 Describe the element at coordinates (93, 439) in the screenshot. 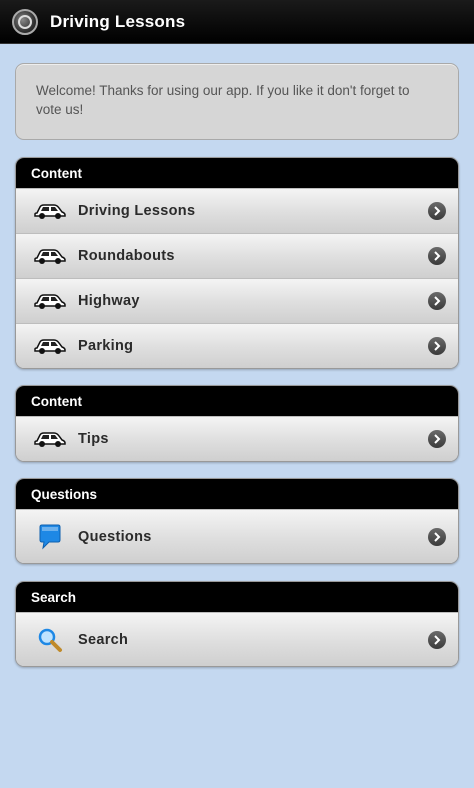

I see `list-item-label: Tips` at that location.